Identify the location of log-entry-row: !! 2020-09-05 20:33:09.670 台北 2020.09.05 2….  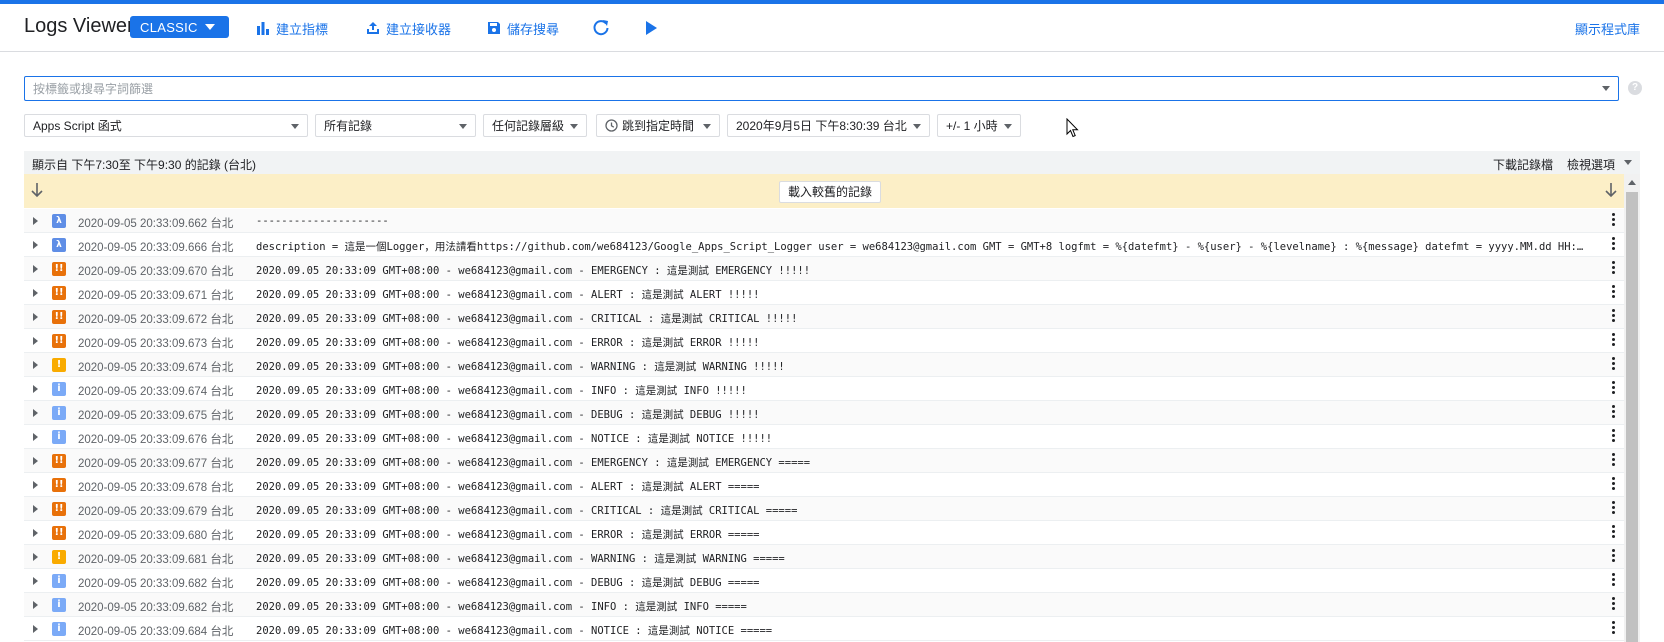
(824, 269).